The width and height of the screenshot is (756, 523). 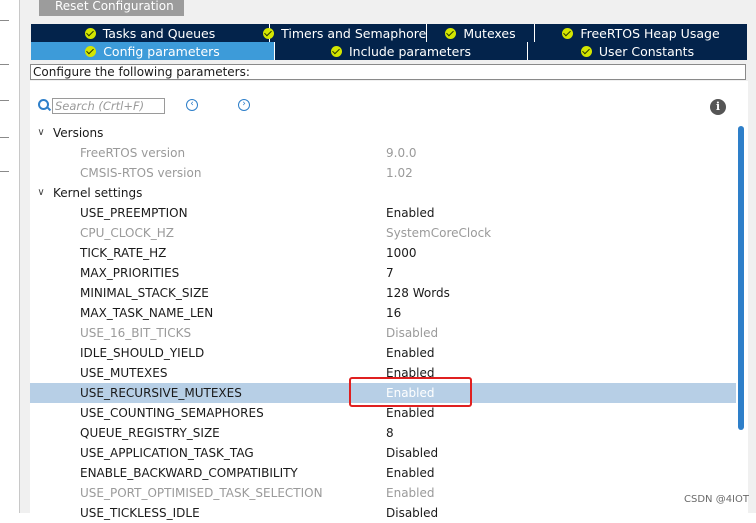 I want to click on param-value: SystemCoreClock, so click(x=439, y=233).